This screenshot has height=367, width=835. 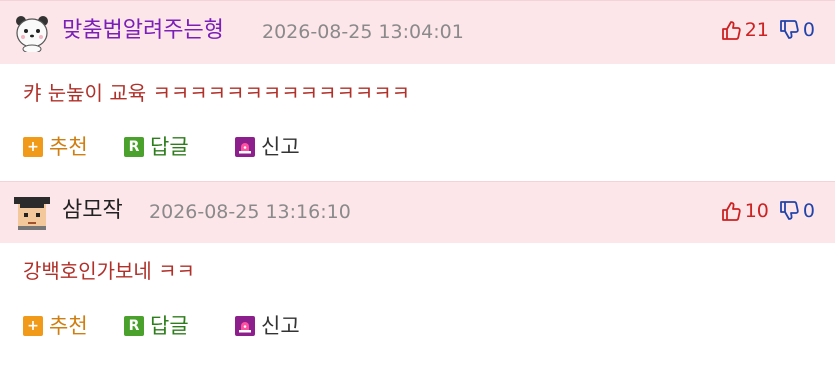 I want to click on vote-counts: 21 0, so click(x=767, y=30).